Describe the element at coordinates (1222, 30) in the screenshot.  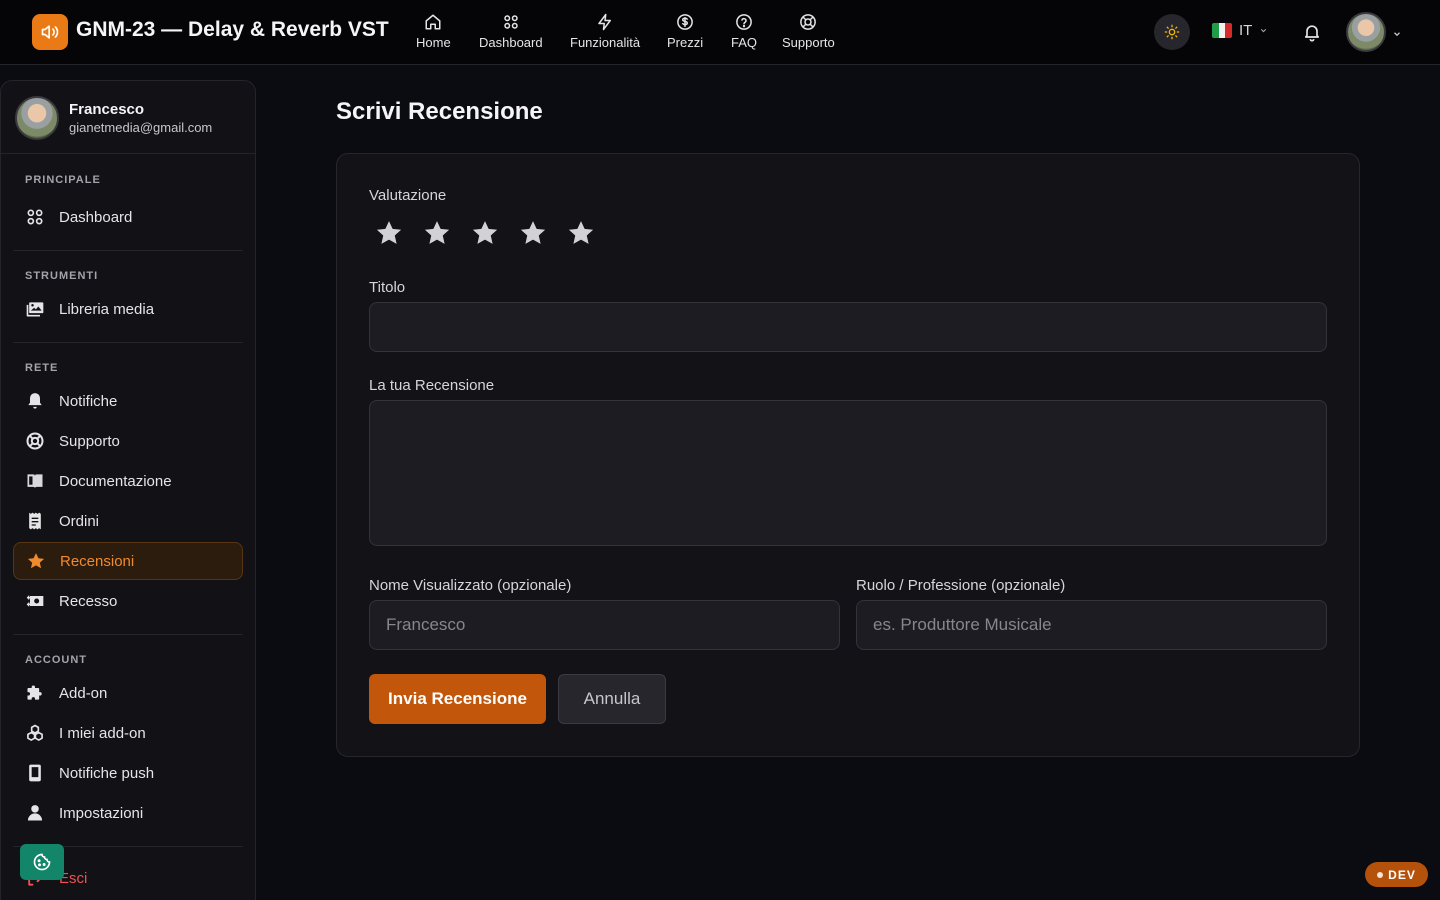
I see `italy-flag-icon` at that location.